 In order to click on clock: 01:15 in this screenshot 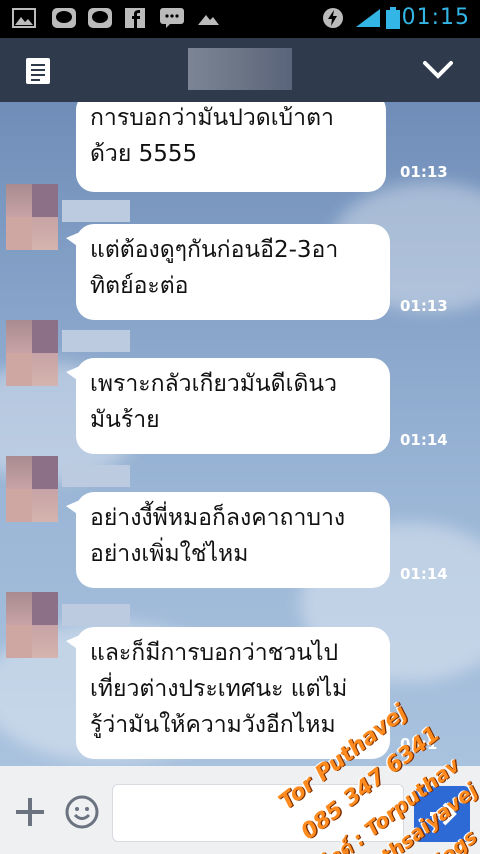, I will do `click(435, 17)`.